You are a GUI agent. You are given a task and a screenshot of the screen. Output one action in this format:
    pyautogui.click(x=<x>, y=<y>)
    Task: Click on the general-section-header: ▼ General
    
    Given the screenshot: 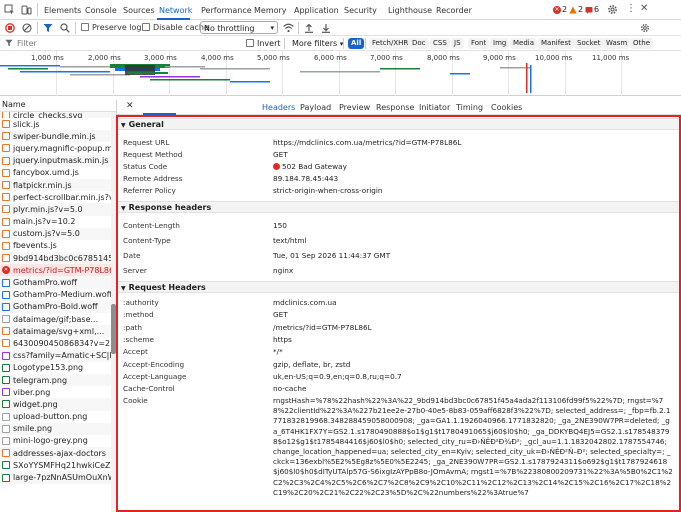 What is the action you would take?
    pyautogui.click(x=398, y=124)
    